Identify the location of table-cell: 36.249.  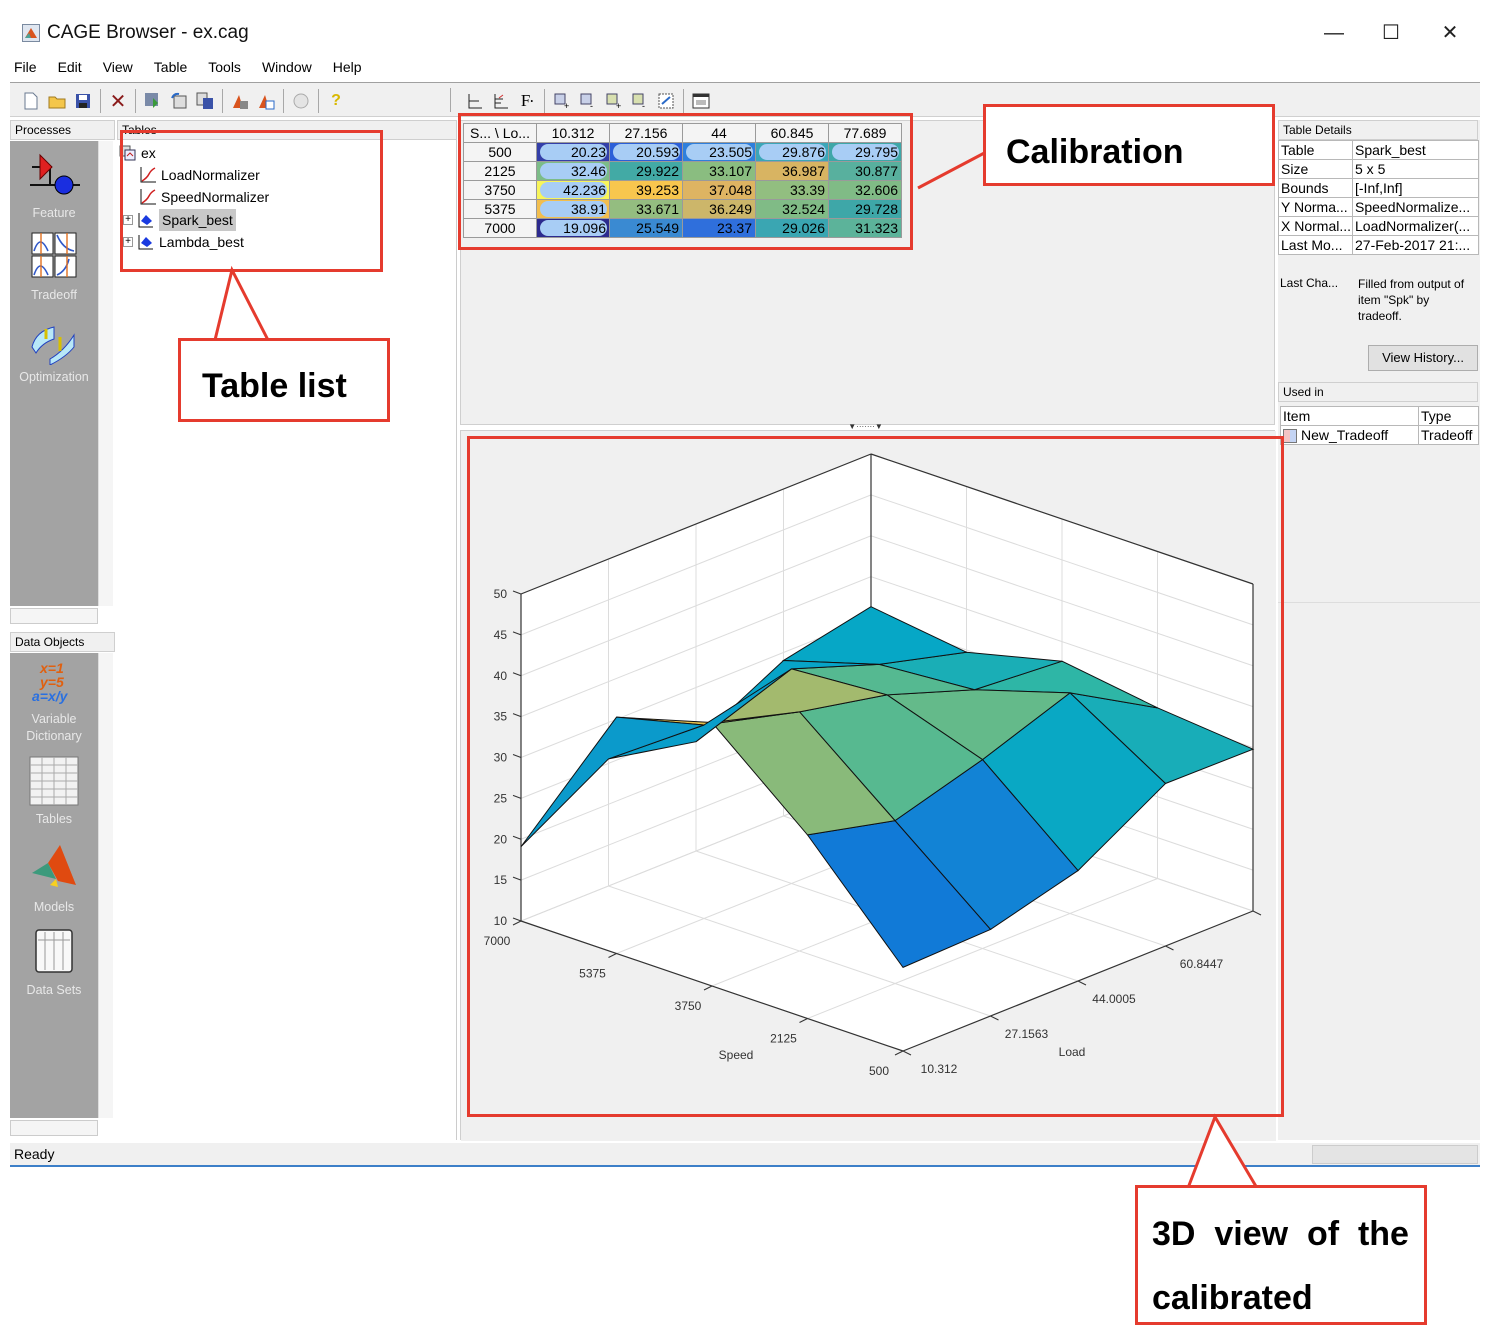
(719, 209).